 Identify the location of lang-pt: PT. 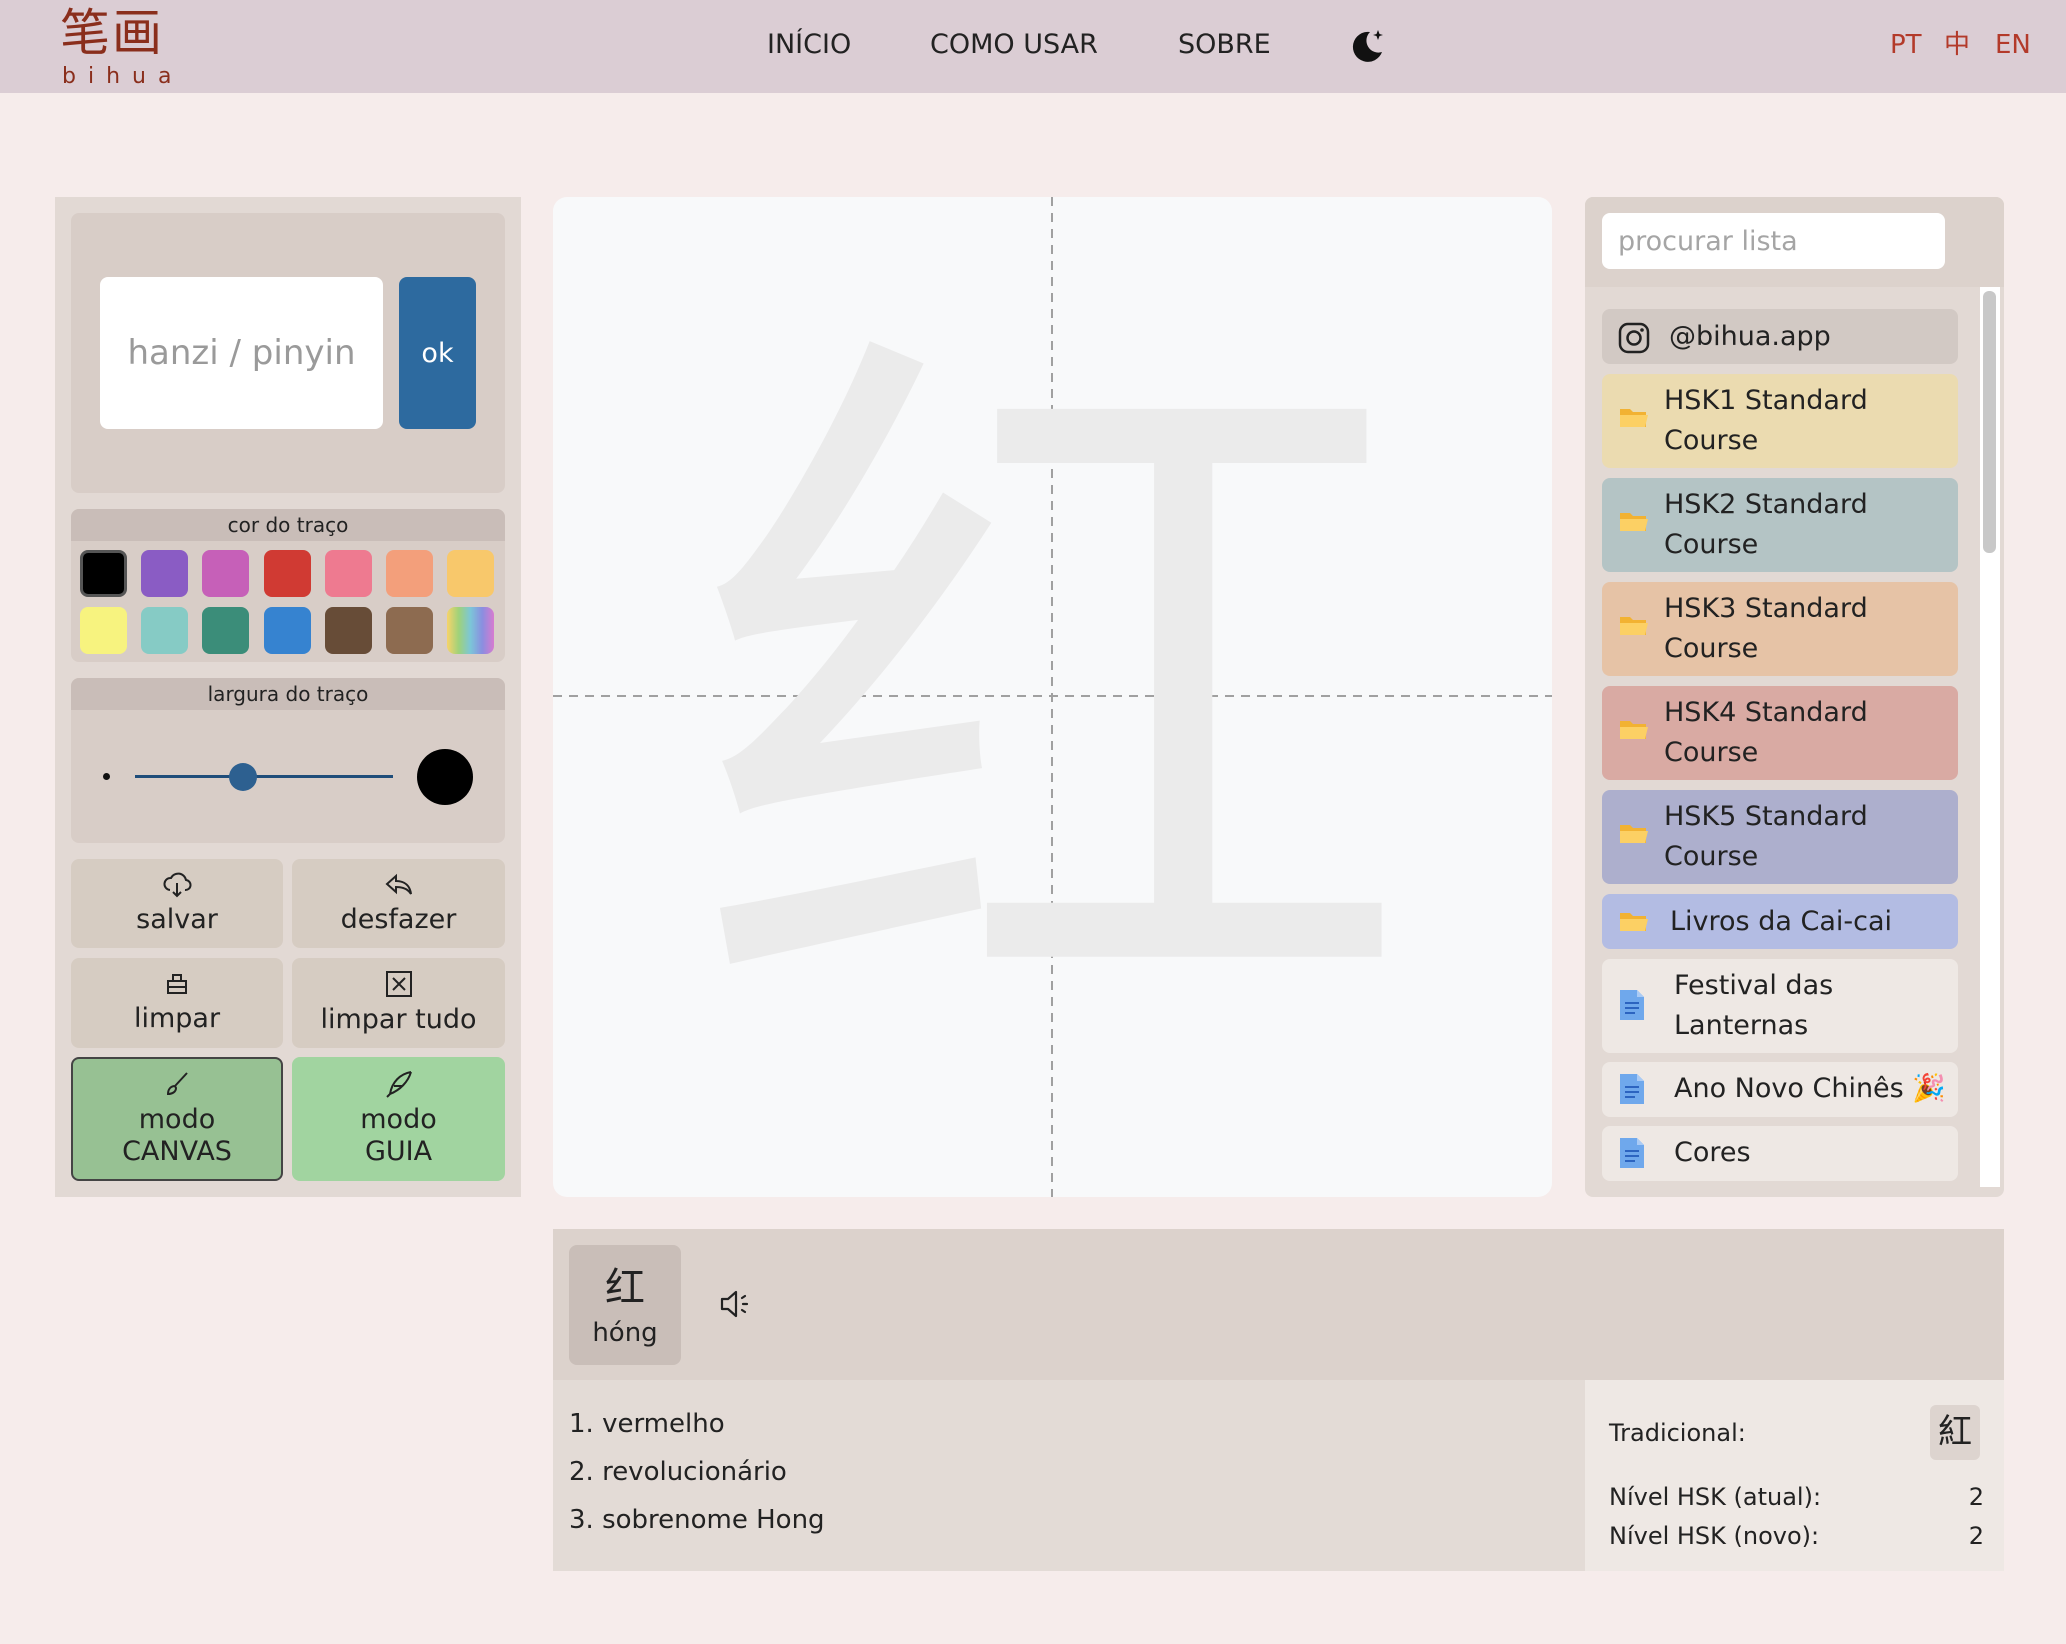
(1906, 45).